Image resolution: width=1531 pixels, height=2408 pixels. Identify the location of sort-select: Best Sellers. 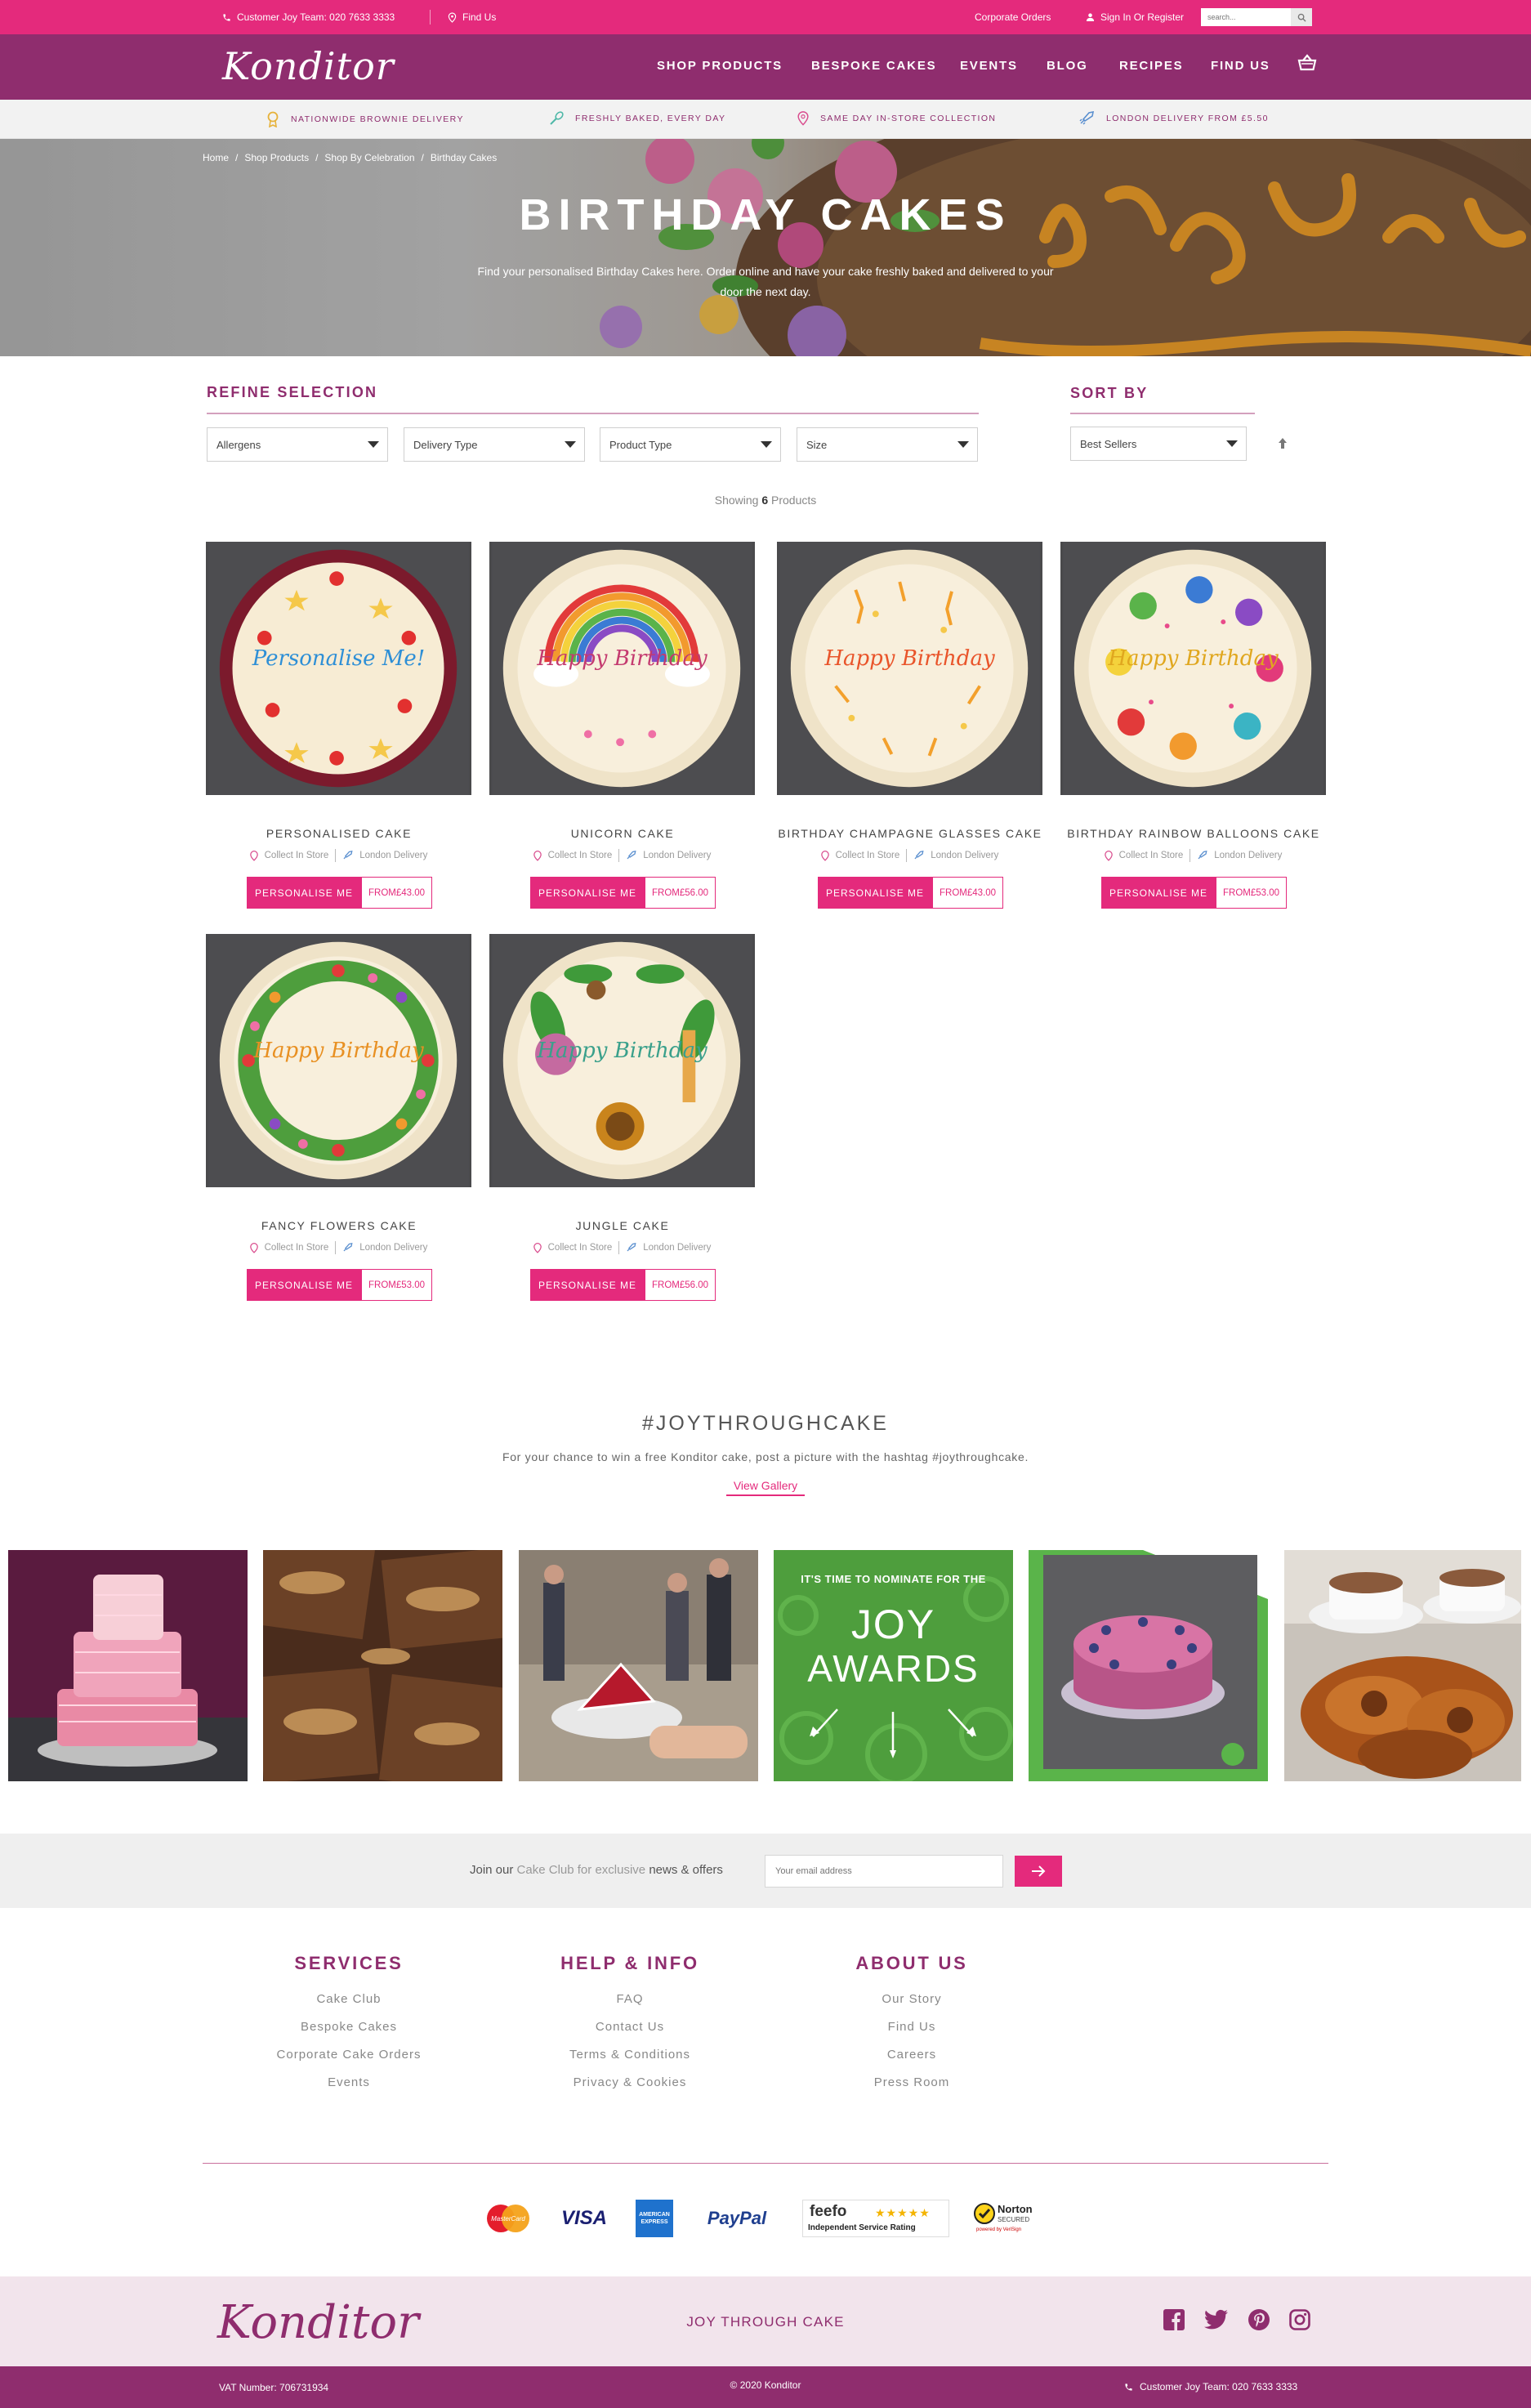
(1158, 444).